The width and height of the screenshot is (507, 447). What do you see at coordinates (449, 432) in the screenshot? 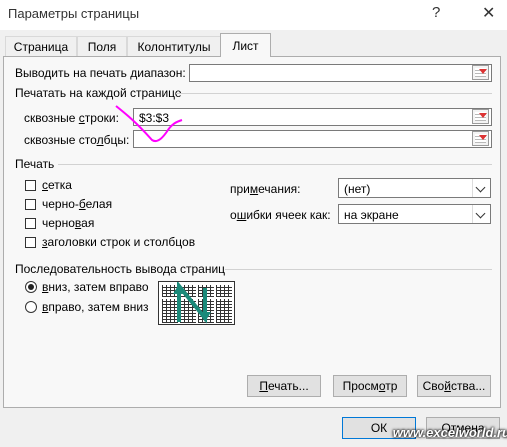
I see `watermark: www.excelworld.ru` at bounding box center [449, 432].